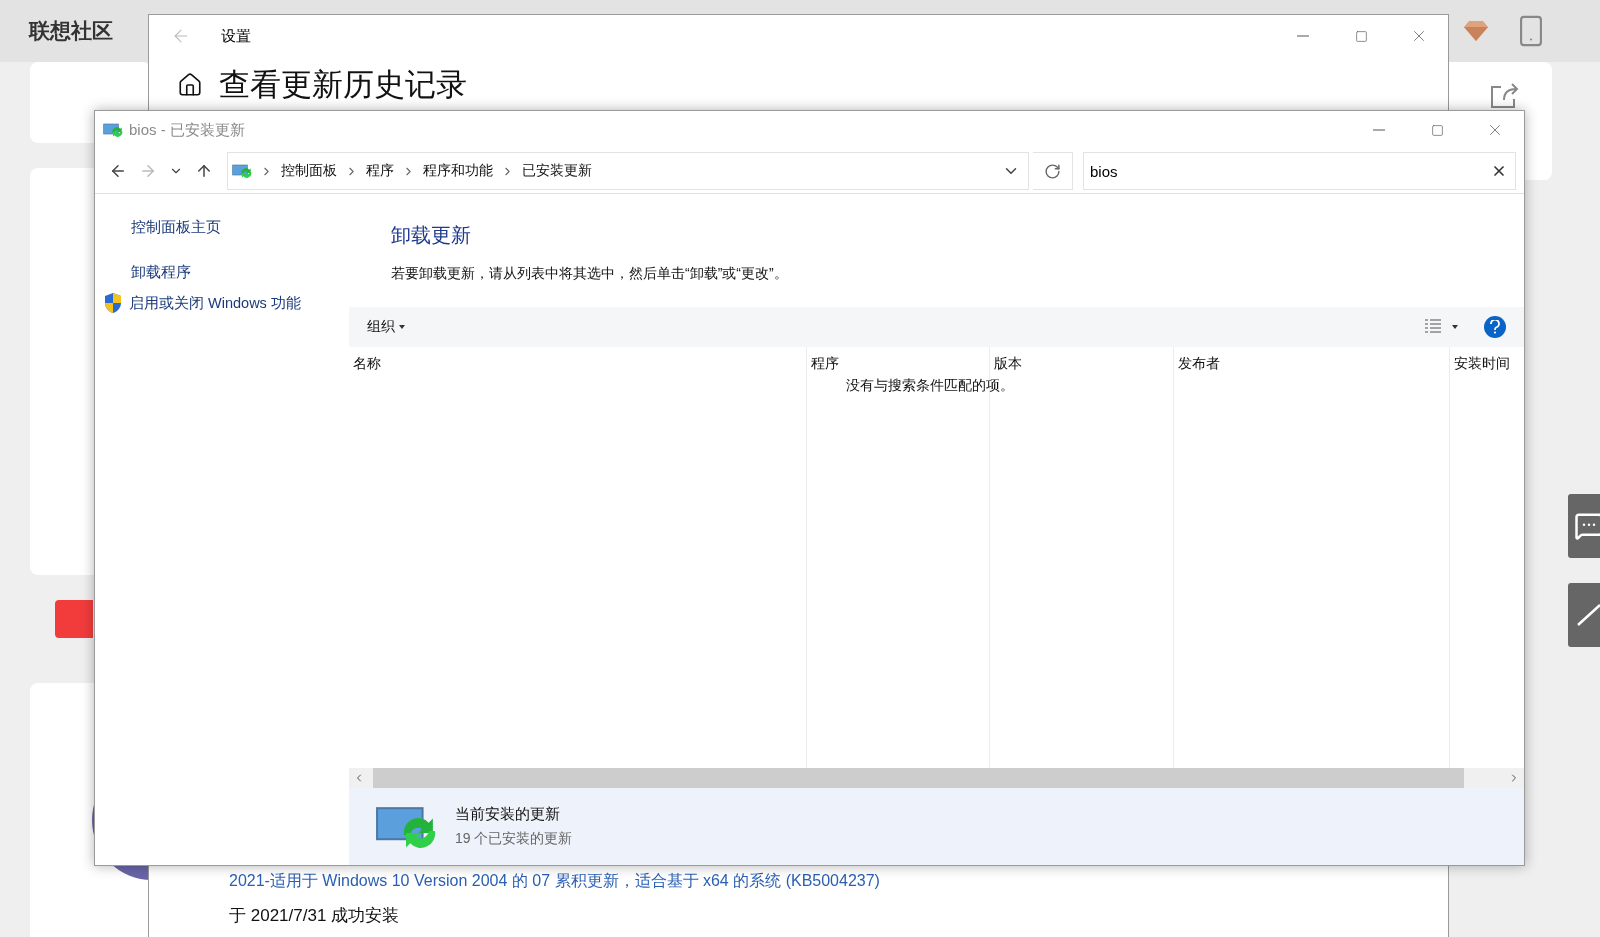  What do you see at coordinates (930, 386) in the screenshot?
I see `empty-message: 没有与搜索条件匹配的项。` at bounding box center [930, 386].